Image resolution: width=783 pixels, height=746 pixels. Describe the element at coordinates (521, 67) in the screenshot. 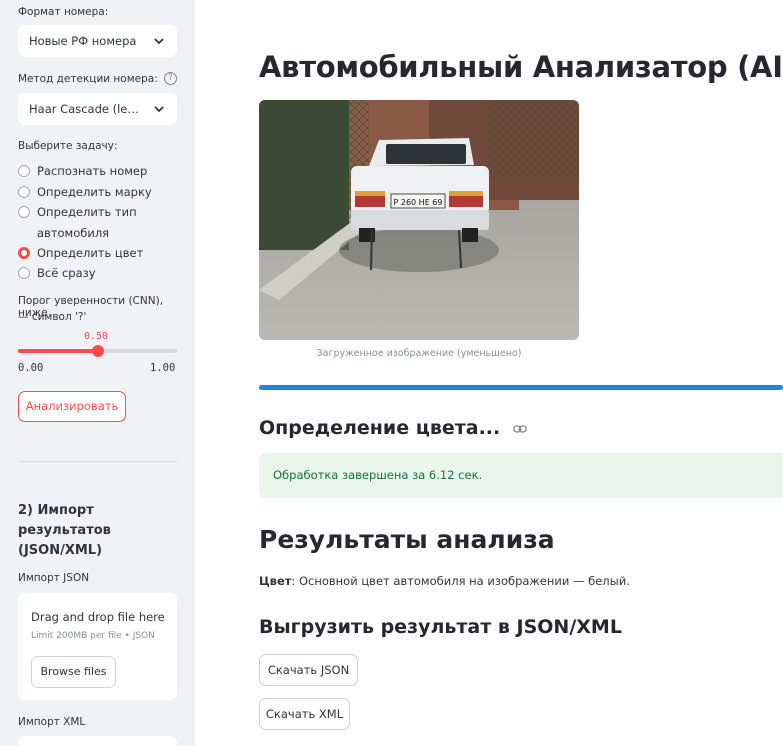

I see `page-title: Автомобильный Анализатор (AI)` at that location.